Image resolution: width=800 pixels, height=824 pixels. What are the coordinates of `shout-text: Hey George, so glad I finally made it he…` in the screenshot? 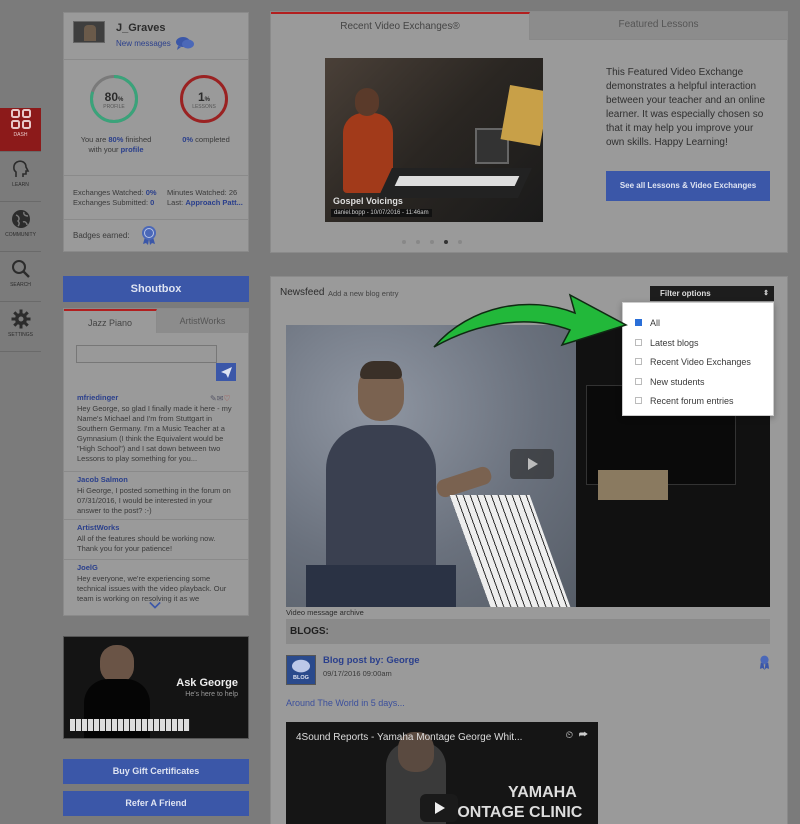 It's located at (154, 433).